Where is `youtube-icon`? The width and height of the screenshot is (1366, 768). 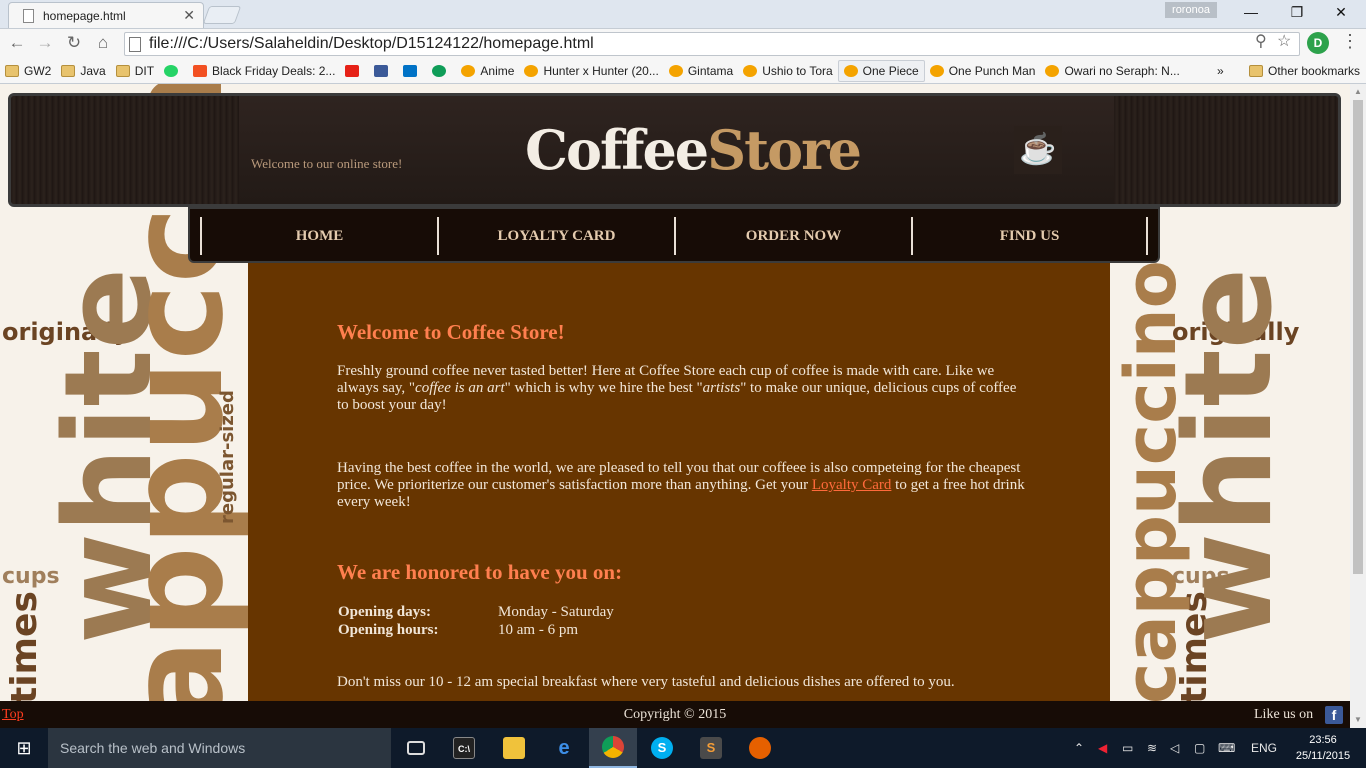
youtube-icon is located at coordinates (352, 70).